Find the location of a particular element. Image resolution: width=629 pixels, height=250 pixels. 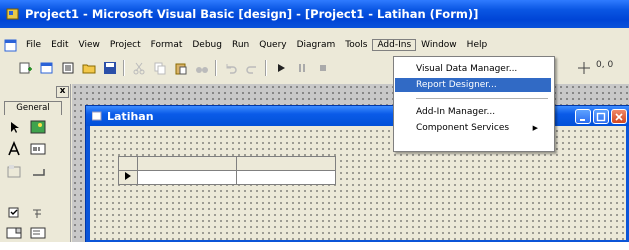

toolbox-optionbutton is located at coordinates (38, 213).